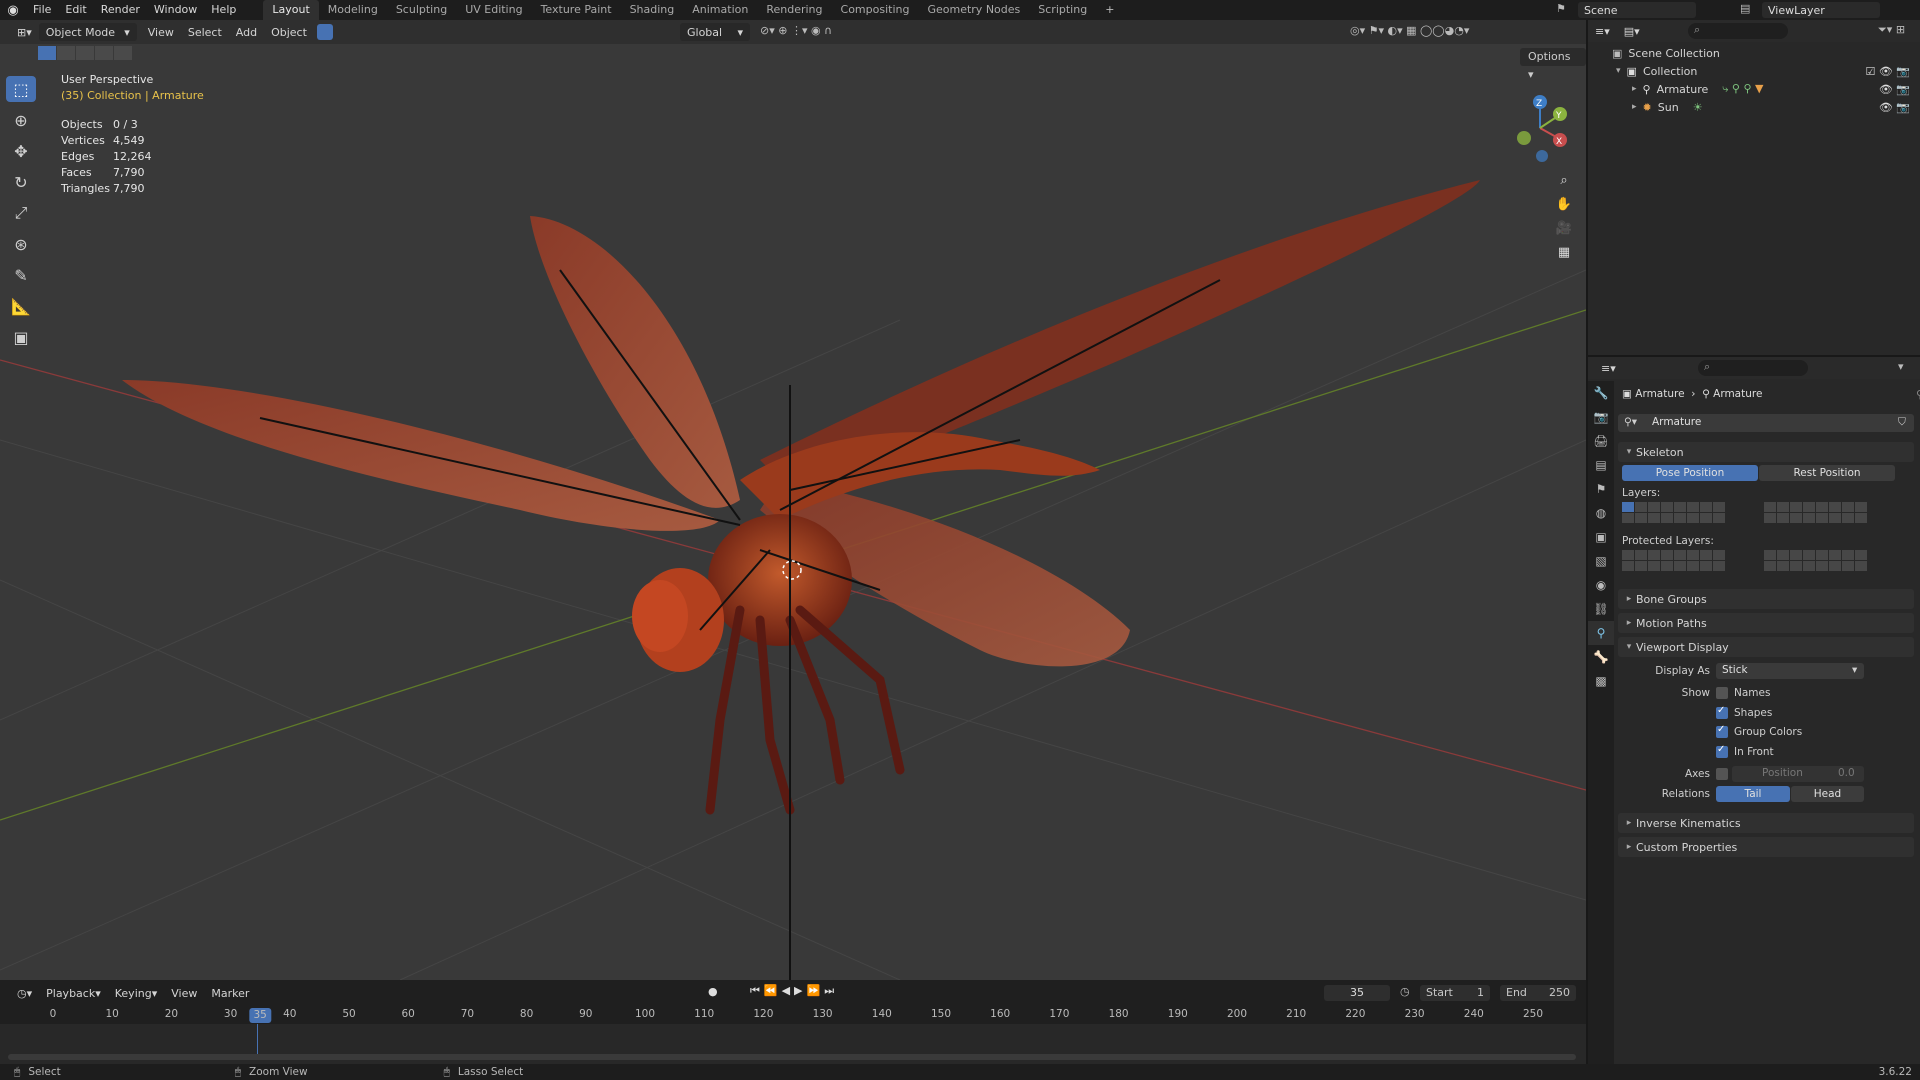 Image resolution: width=1920 pixels, height=1080 pixels. I want to click on clock-icon: ◷, so click(1405, 991).